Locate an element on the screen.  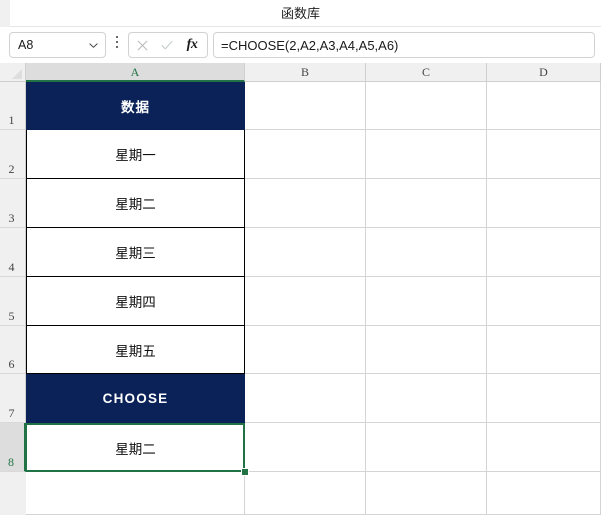
column-header-label: D is located at coordinates (543, 72).